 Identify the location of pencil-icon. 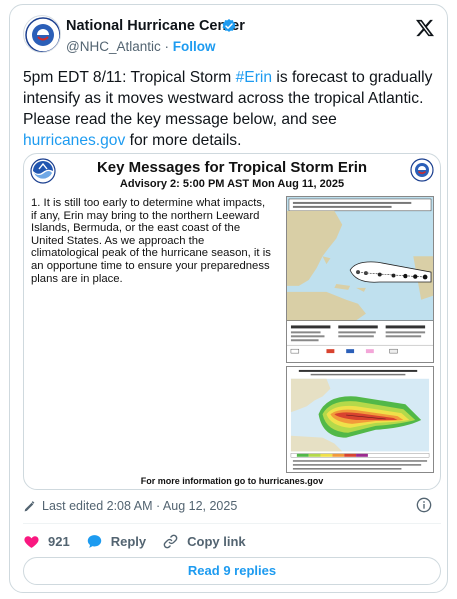
(29, 505).